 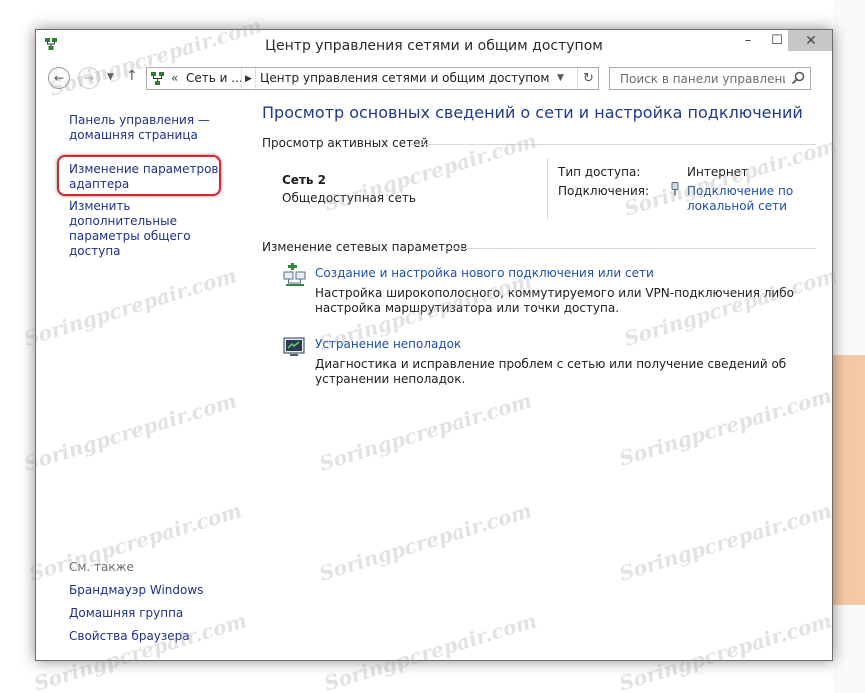 I want to click on network-type-link: Общедоступная сеть, so click(x=349, y=198).